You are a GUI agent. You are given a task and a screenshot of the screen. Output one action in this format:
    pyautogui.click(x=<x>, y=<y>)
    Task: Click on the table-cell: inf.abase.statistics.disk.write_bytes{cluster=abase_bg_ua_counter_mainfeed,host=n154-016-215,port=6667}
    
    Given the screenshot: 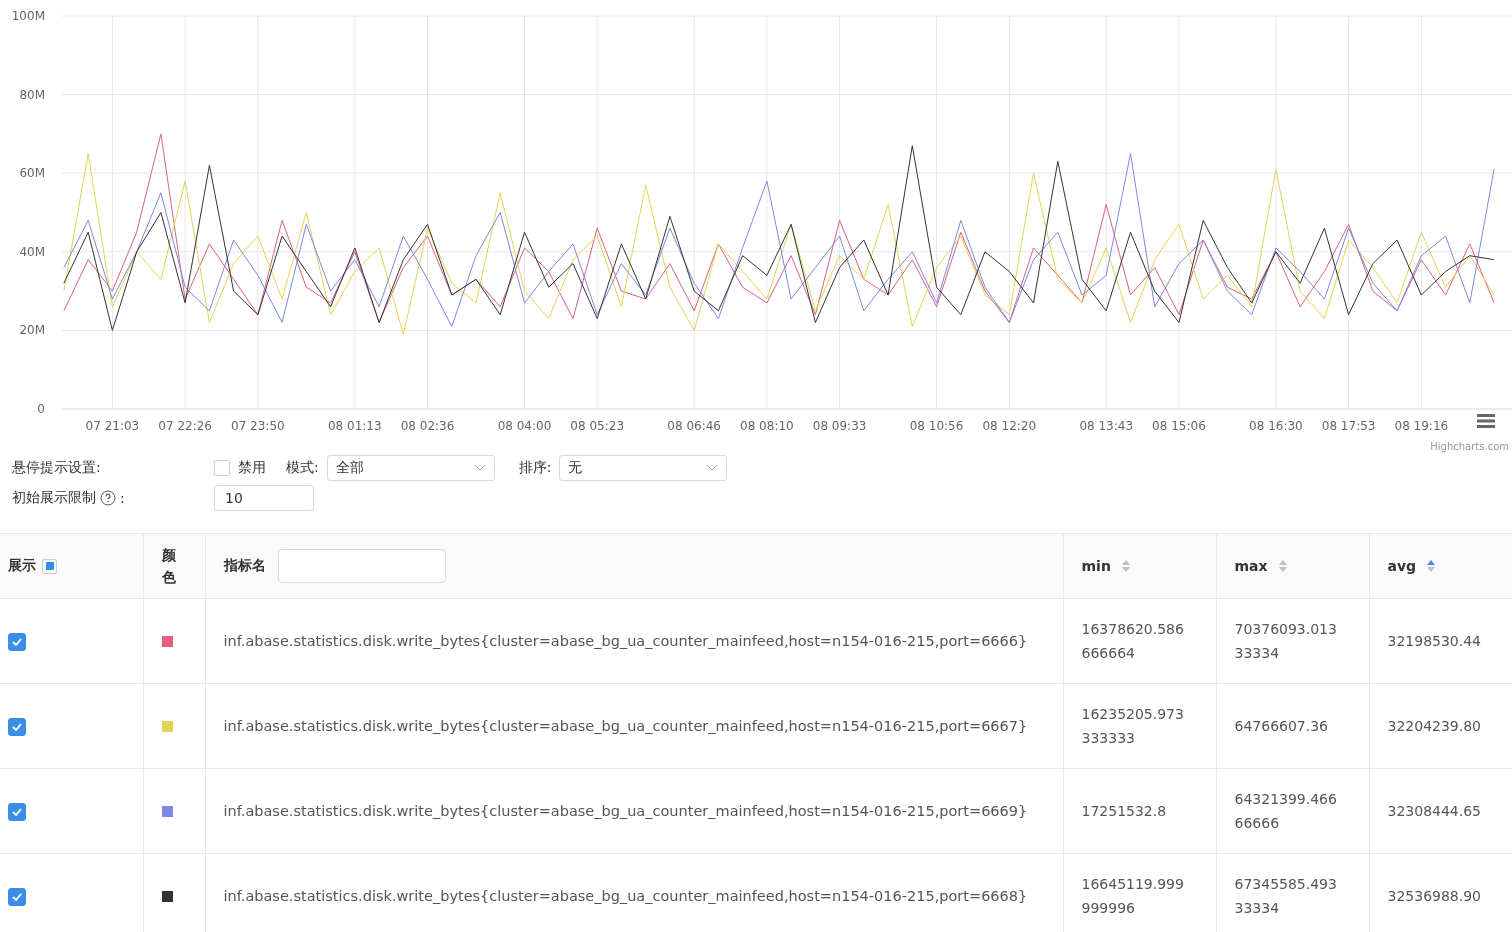 What is the action you would take?
    pyautogui.click(x=625, y=726)
    